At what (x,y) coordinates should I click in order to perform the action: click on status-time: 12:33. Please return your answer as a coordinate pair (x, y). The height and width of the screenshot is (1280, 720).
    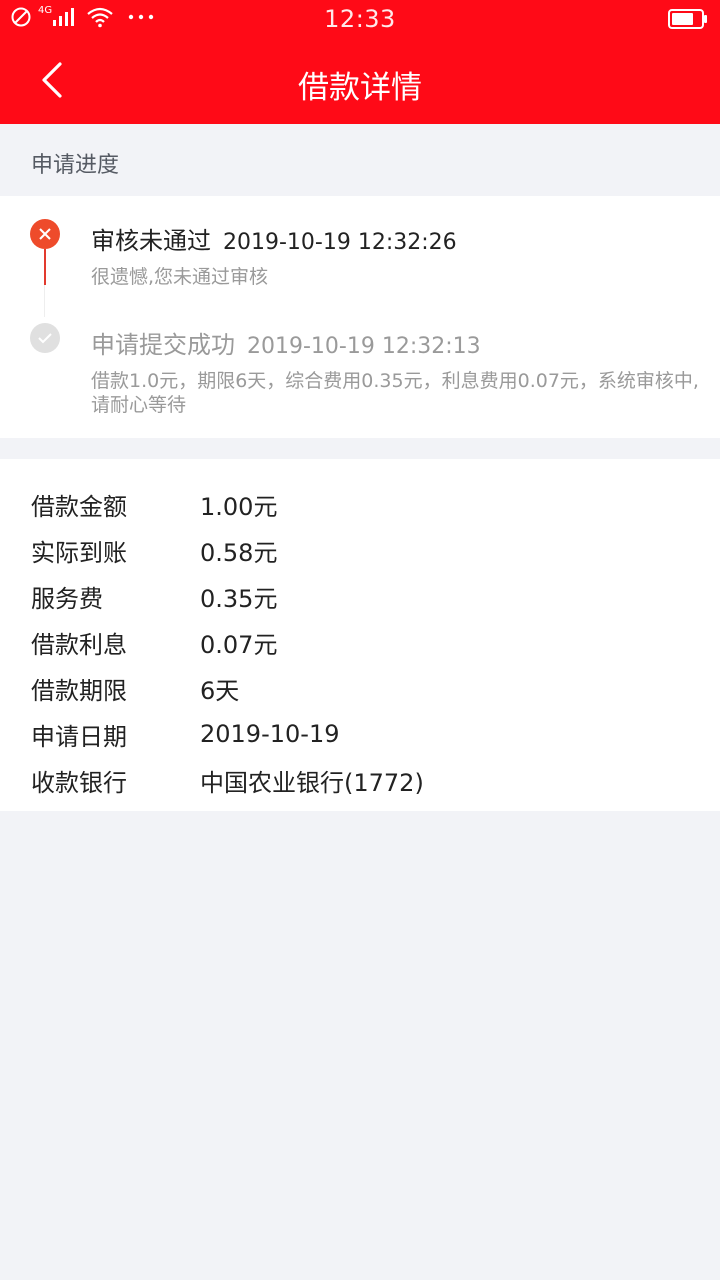
    Looking at the image, I should click on (360, 19).